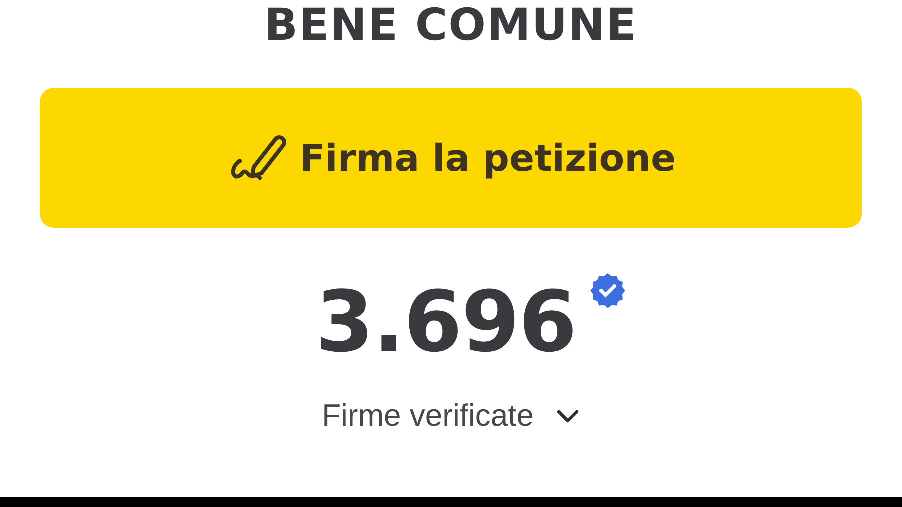  Describe the element at coordinates (451, 26) in the screenshot. I see `petition-title: BENE COMUNE` at that location.